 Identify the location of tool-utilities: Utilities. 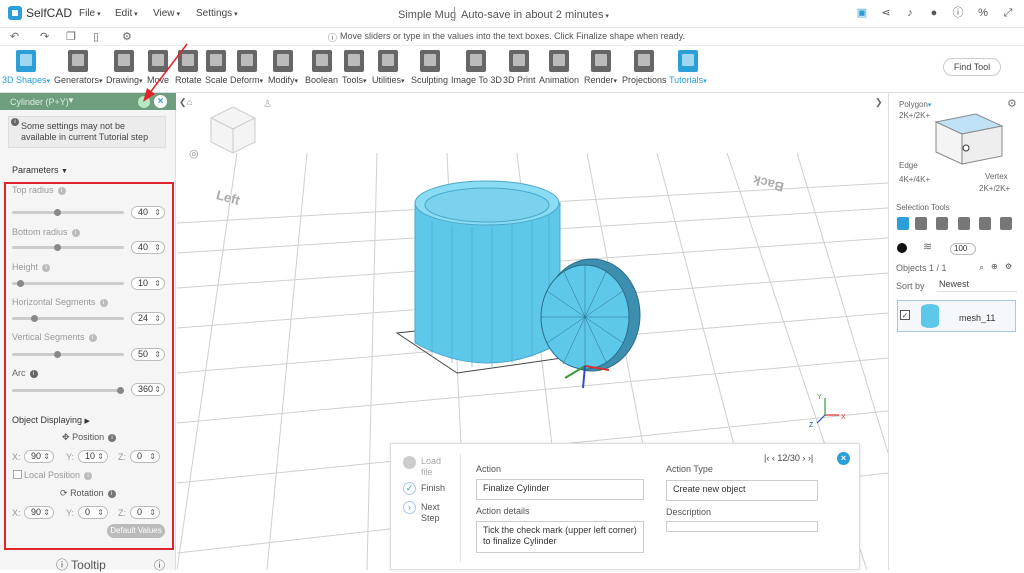
(388, 67).